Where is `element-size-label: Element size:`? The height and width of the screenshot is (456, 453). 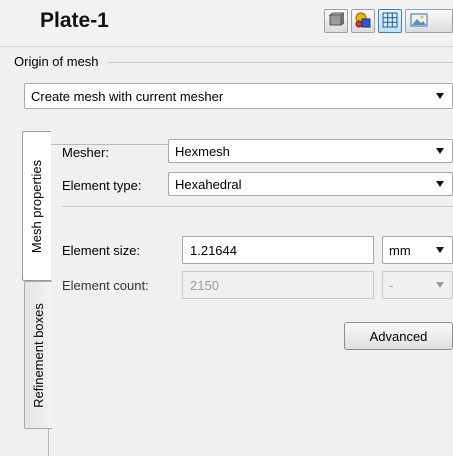 element-size-label: Element size: is located at coordinates (101, 250).